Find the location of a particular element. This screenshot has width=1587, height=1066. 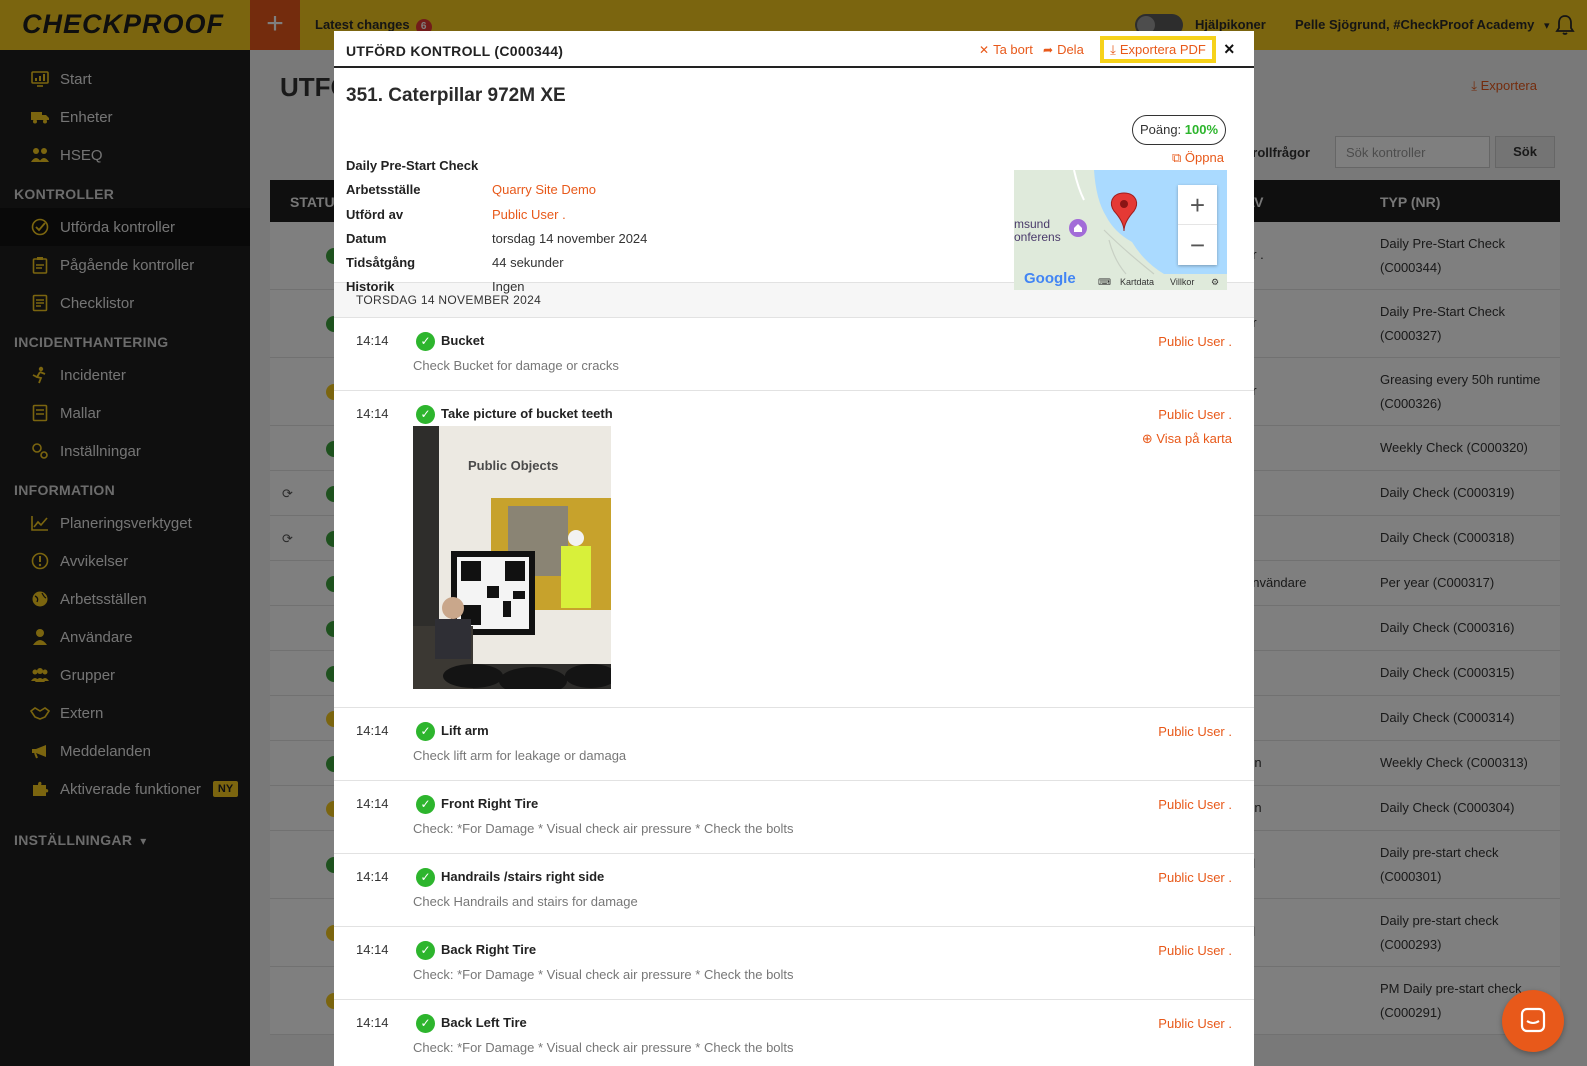

entry-title: Back Right Tire is located at coordinates (489, 949).